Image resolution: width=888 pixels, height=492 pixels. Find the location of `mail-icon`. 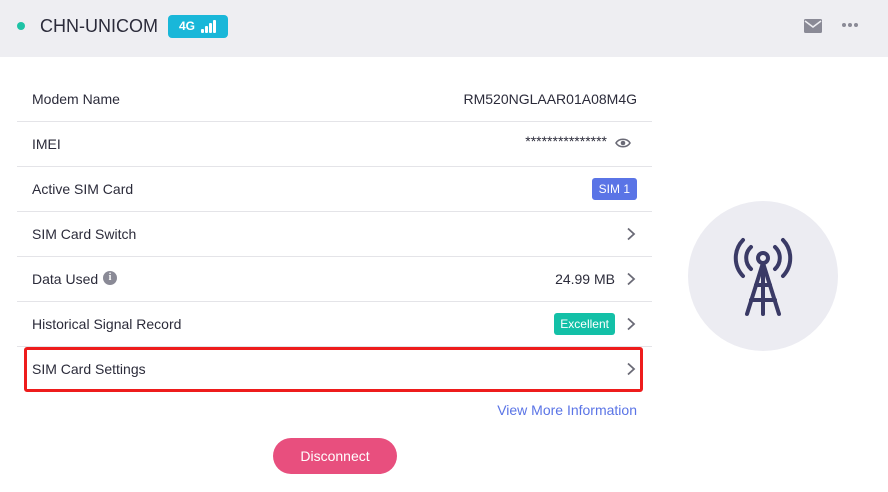

mail-icon is located at coordinates (813, 26).